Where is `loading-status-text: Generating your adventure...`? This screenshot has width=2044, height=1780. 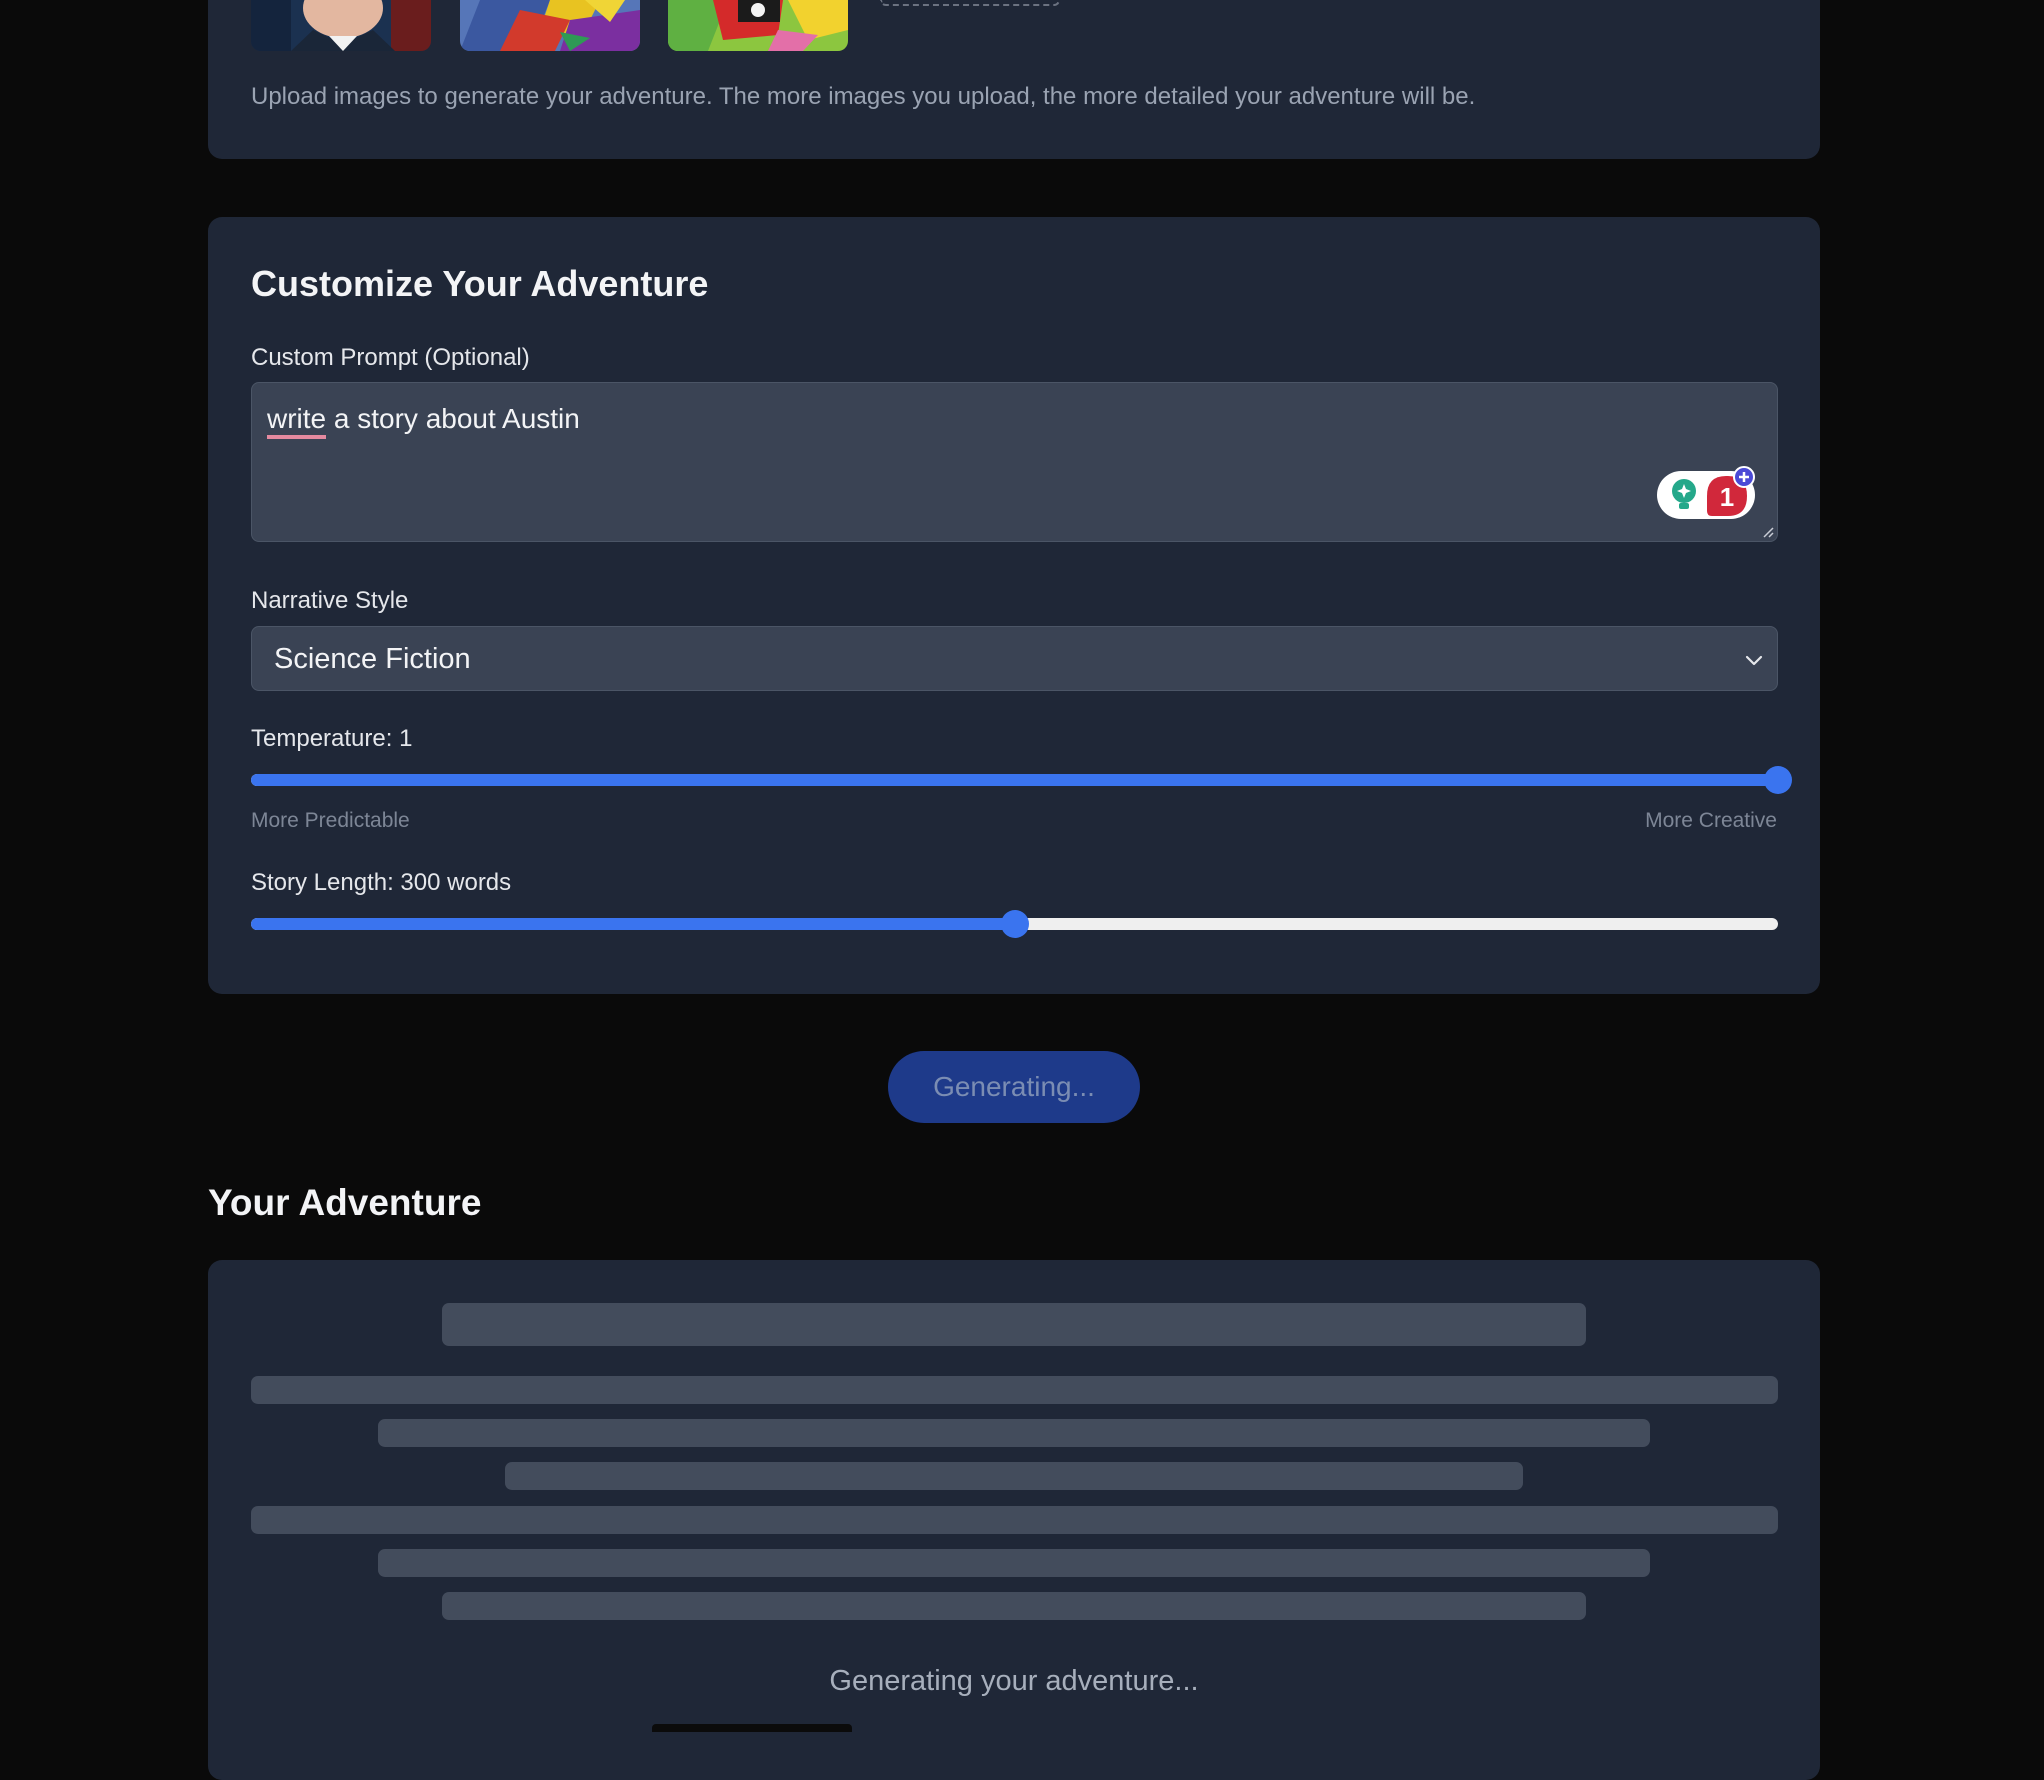 loading-status-text: Generating your adventure... is located at coordinates (1014, 1681).